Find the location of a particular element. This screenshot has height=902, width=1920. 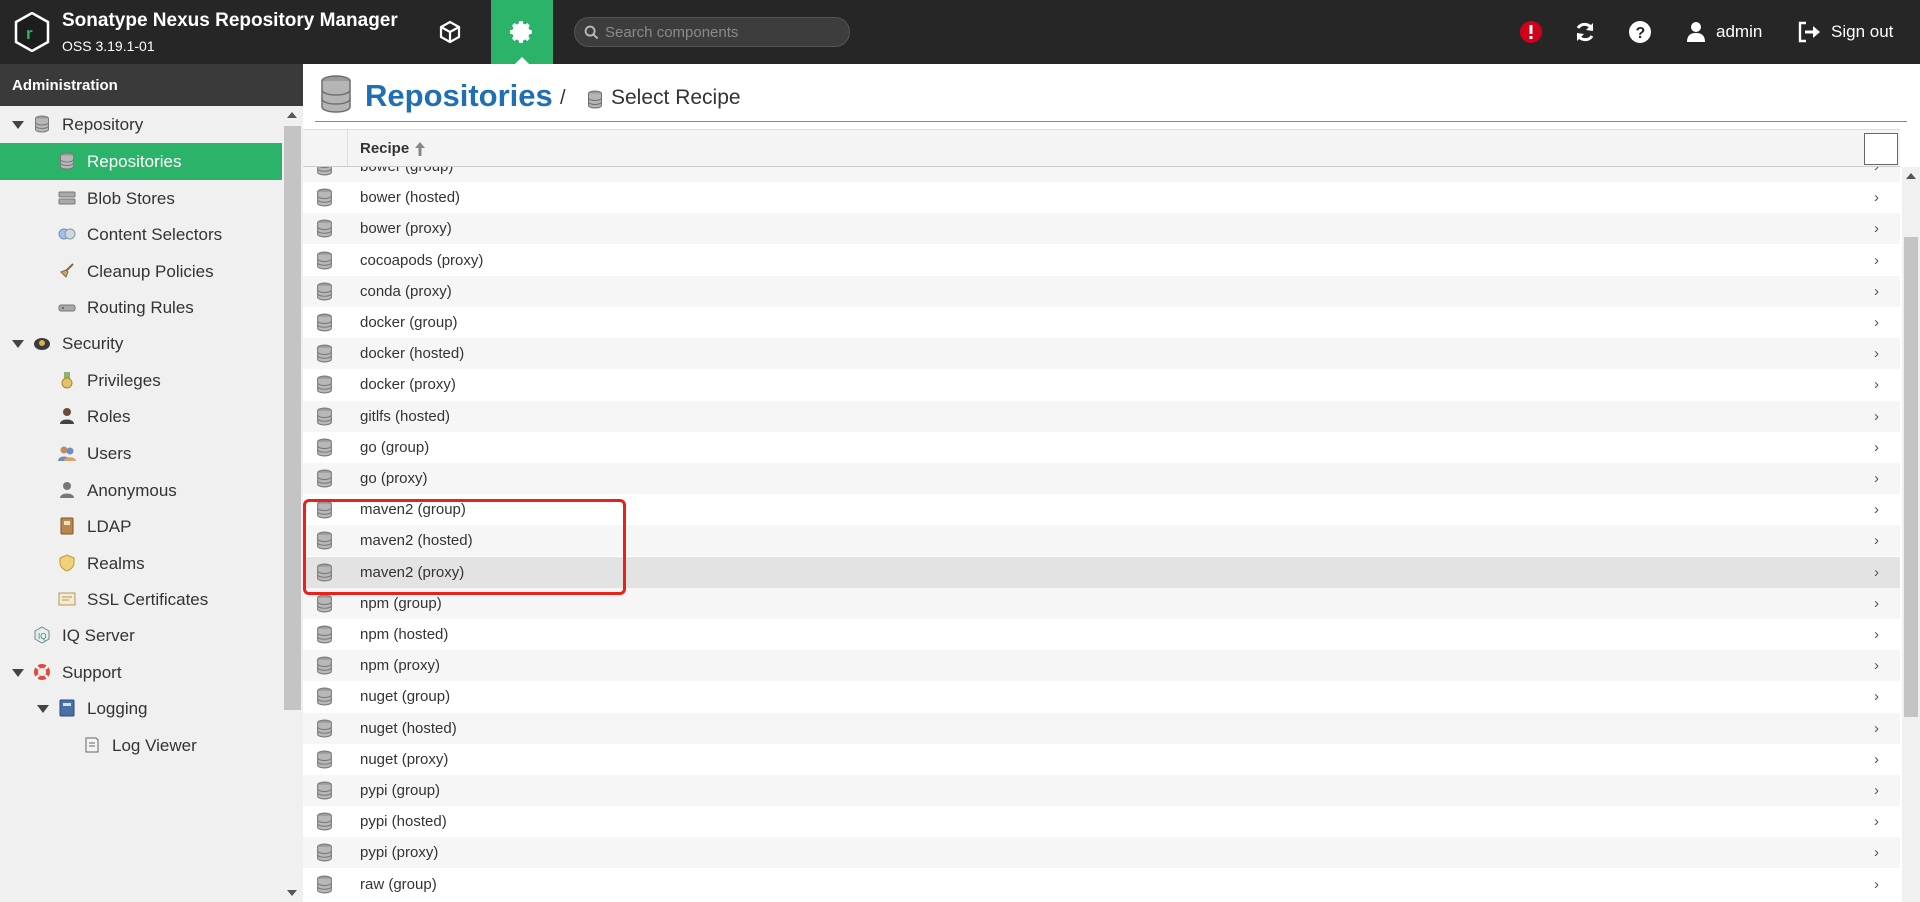

sidebar-item-label: Roles is located at coordinates (109, 416).